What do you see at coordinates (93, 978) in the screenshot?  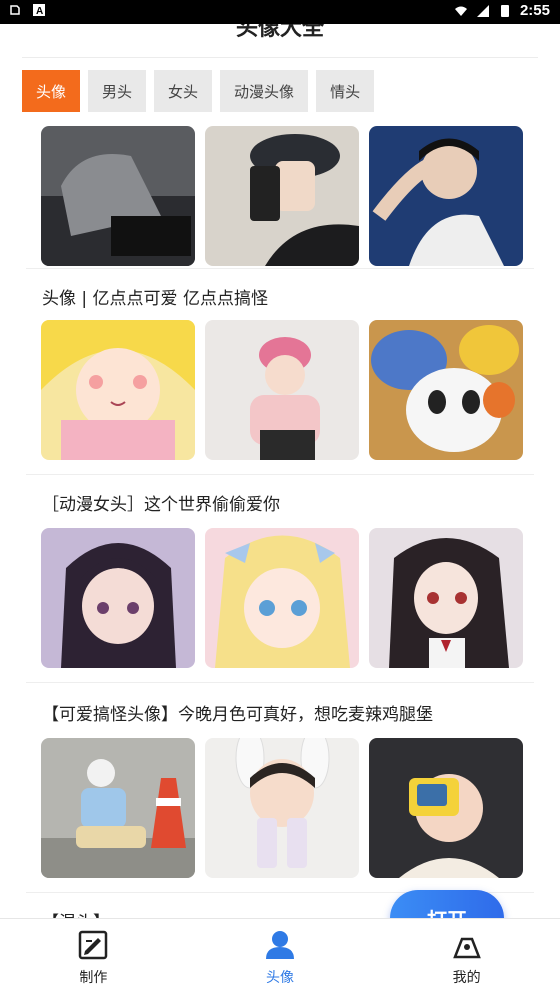 I see `nav-label: 制作` at bounding box center [93, 978].